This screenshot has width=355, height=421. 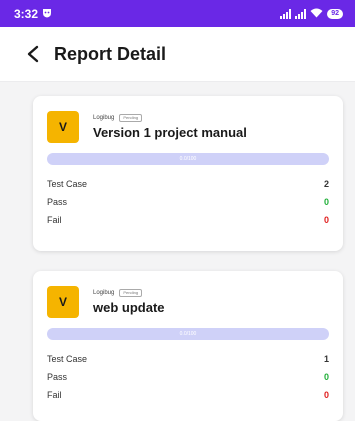 I want to click on shield-icon, so click(x=47, y=14).